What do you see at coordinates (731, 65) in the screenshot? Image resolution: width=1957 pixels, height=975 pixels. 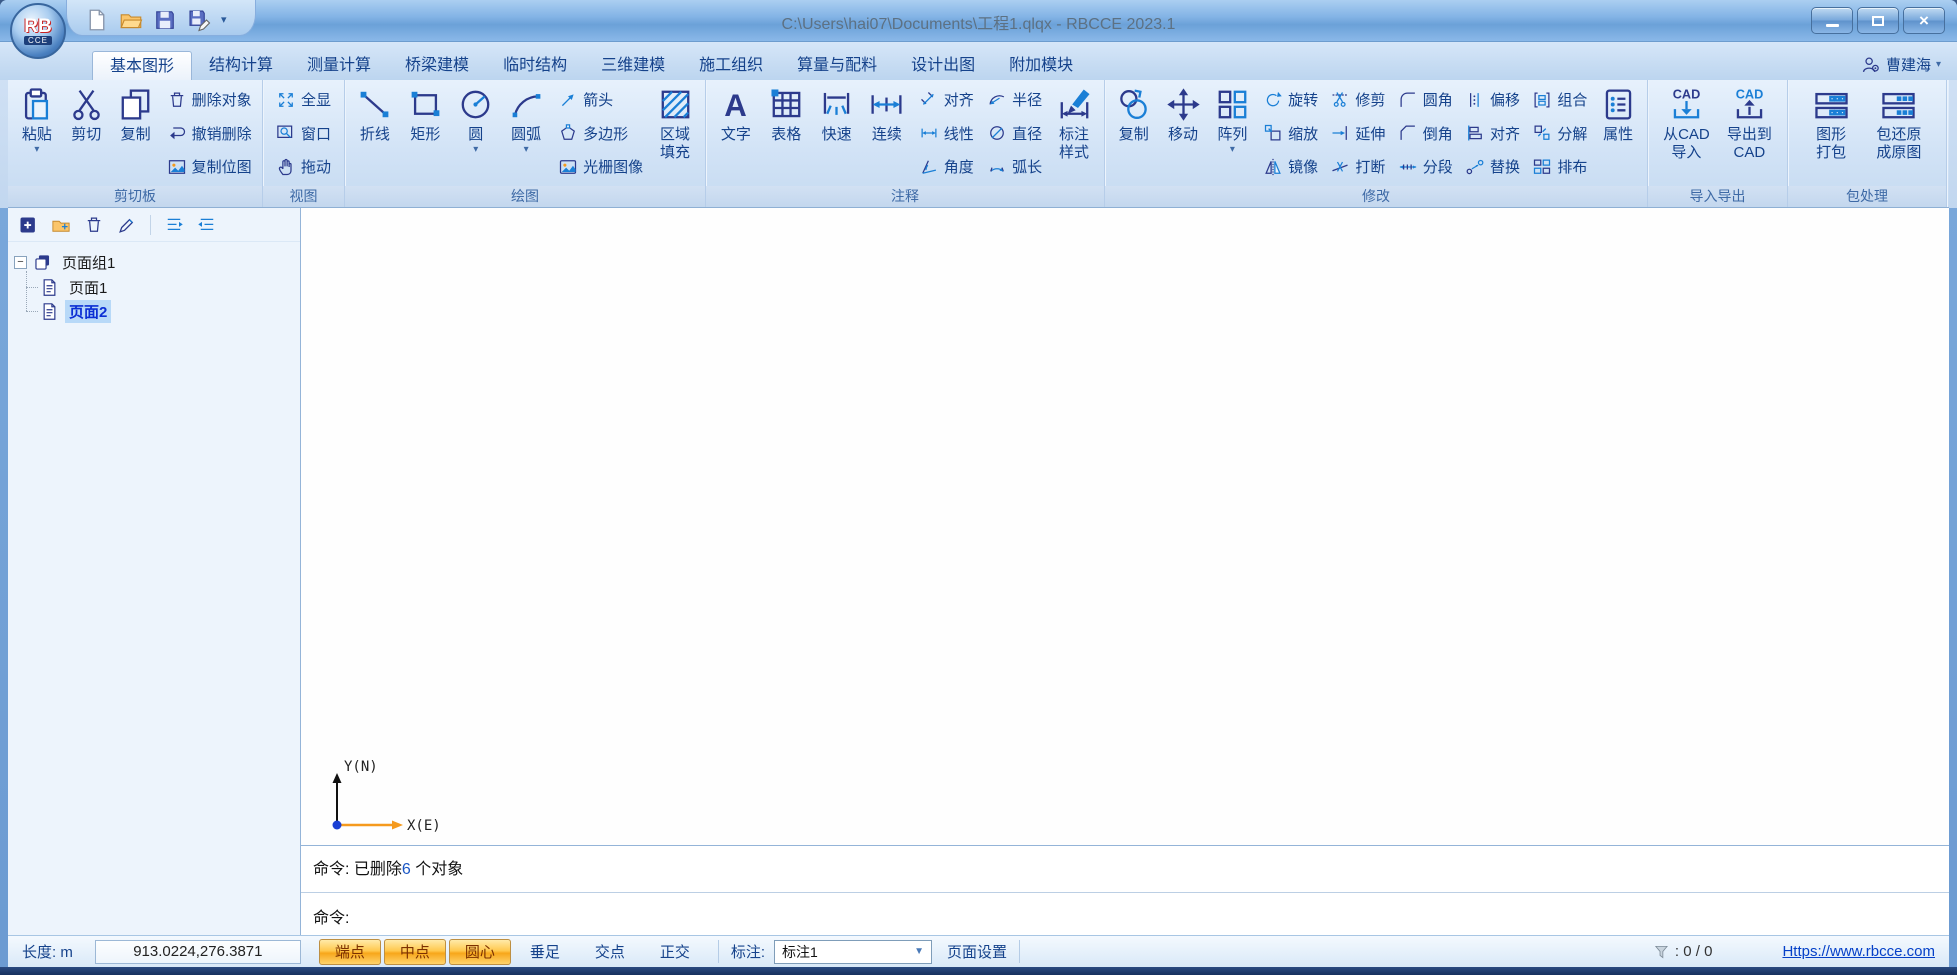 I see `ribbon-tab: 施工组织` at bounding box center [731, 65].